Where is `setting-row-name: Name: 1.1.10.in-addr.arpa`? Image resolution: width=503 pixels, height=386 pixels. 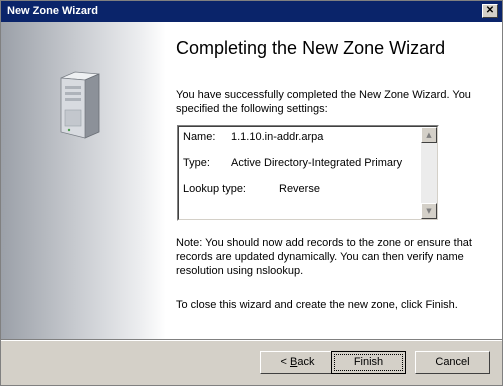 setting-row-name: Name: 1.1.10.in-addr.arpa is located at coordinates (253, 137).